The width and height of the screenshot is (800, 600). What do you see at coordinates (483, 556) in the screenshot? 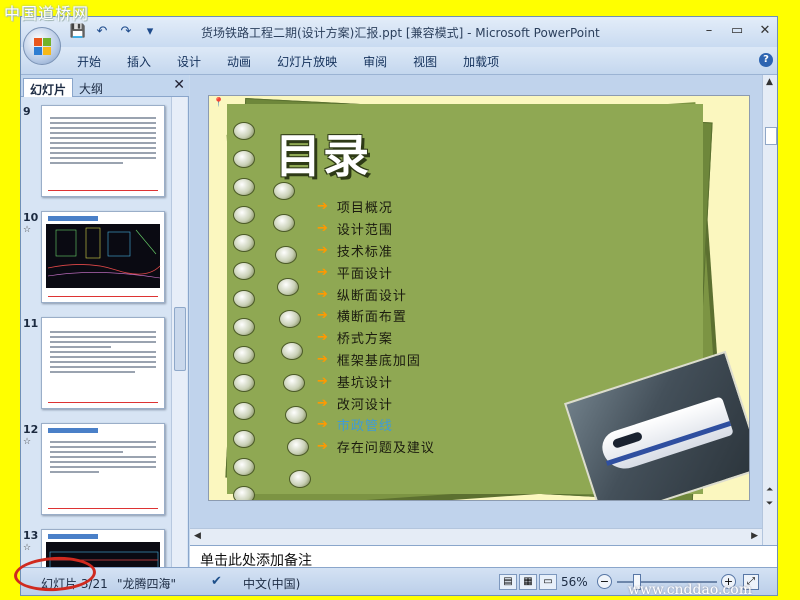
I see `notes-pane: 单击此处添加备注` at bounding box center [483, 556].